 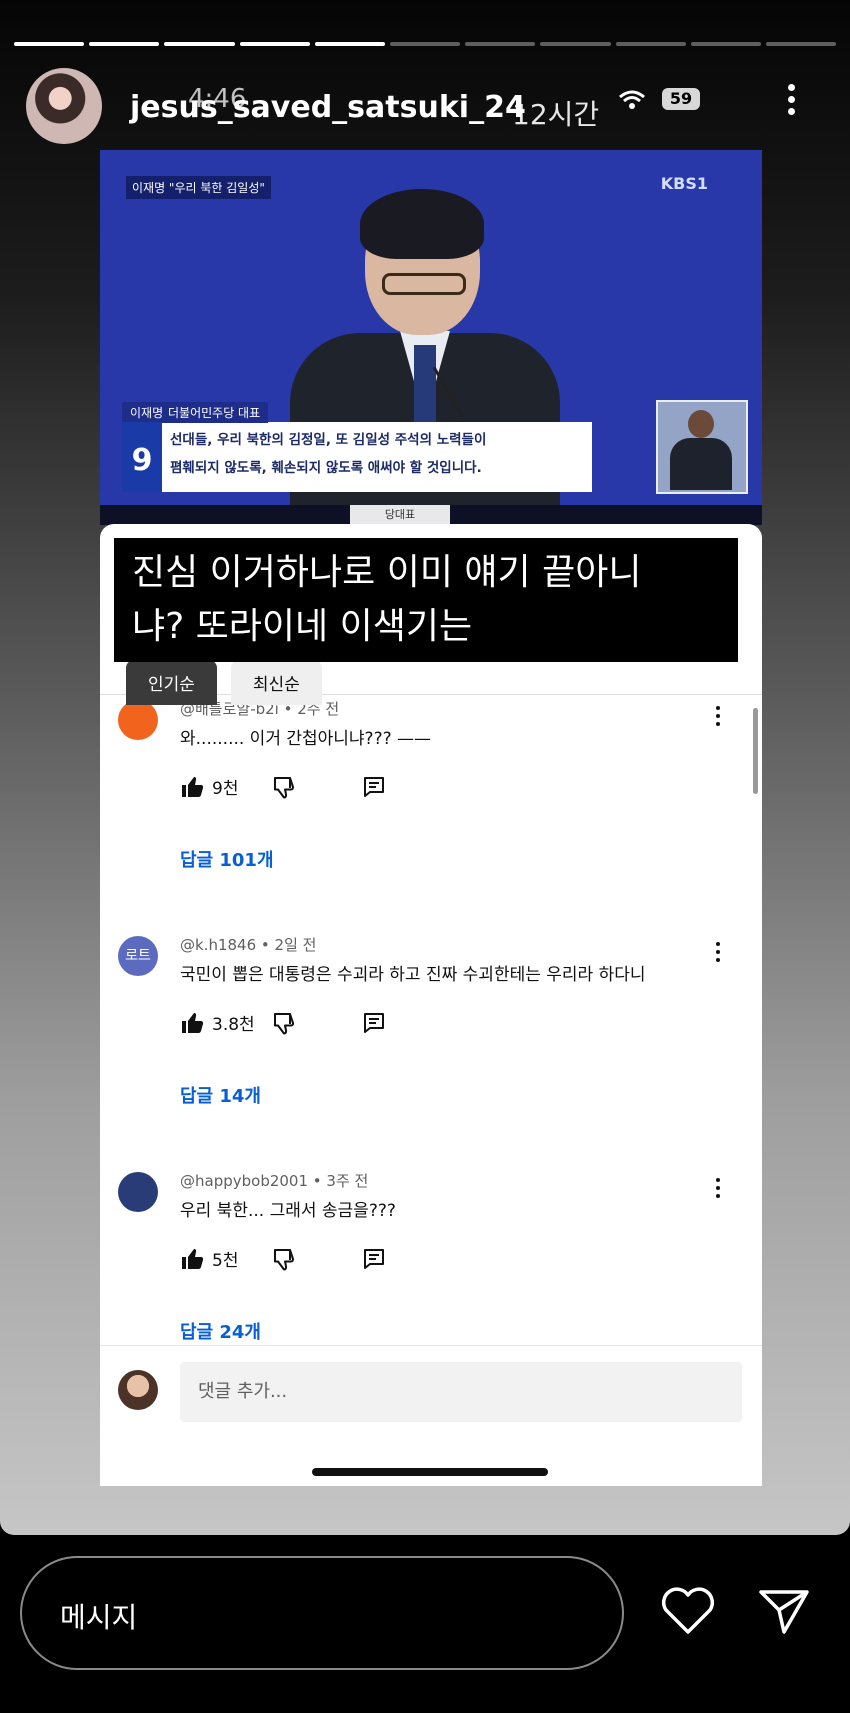 I want to click on view-replies-button: 답글 24개, so click(x=220, y=1331).